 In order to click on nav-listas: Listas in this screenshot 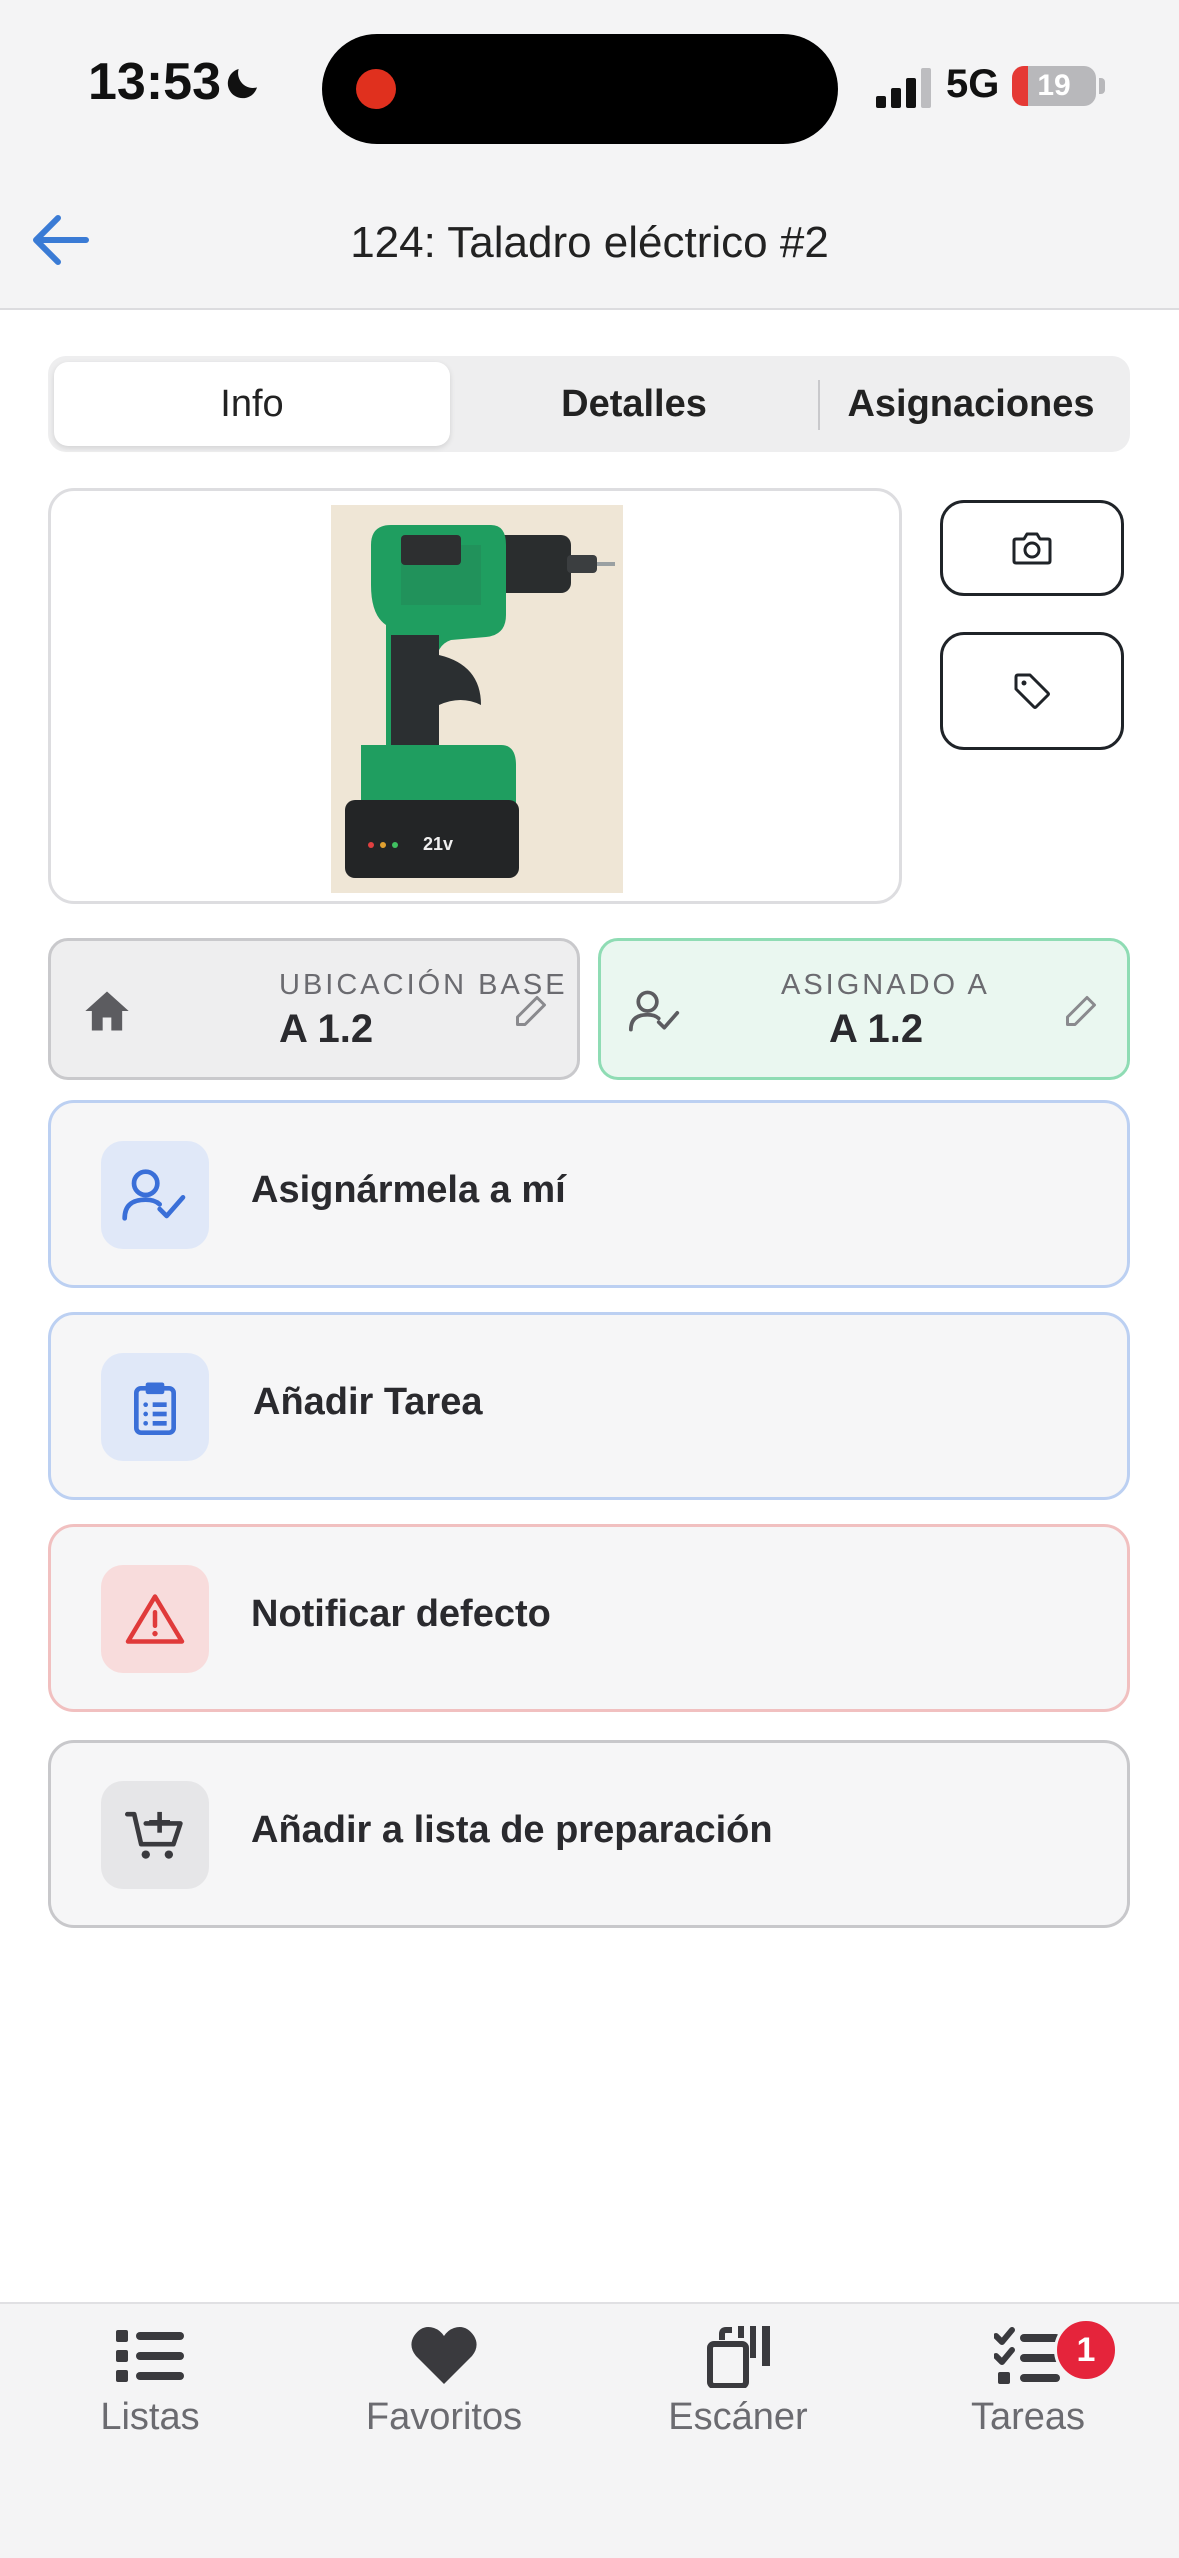, I will do `click(150, 2388)`.